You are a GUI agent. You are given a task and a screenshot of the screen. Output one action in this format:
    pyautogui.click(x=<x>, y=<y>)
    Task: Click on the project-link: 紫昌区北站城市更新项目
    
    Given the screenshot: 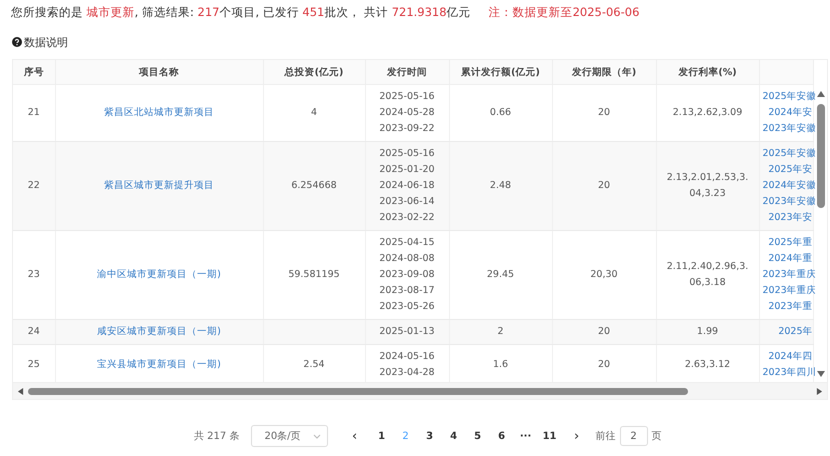 What is the action you would take?
    pyautogui.click(x=159, y=112)
    